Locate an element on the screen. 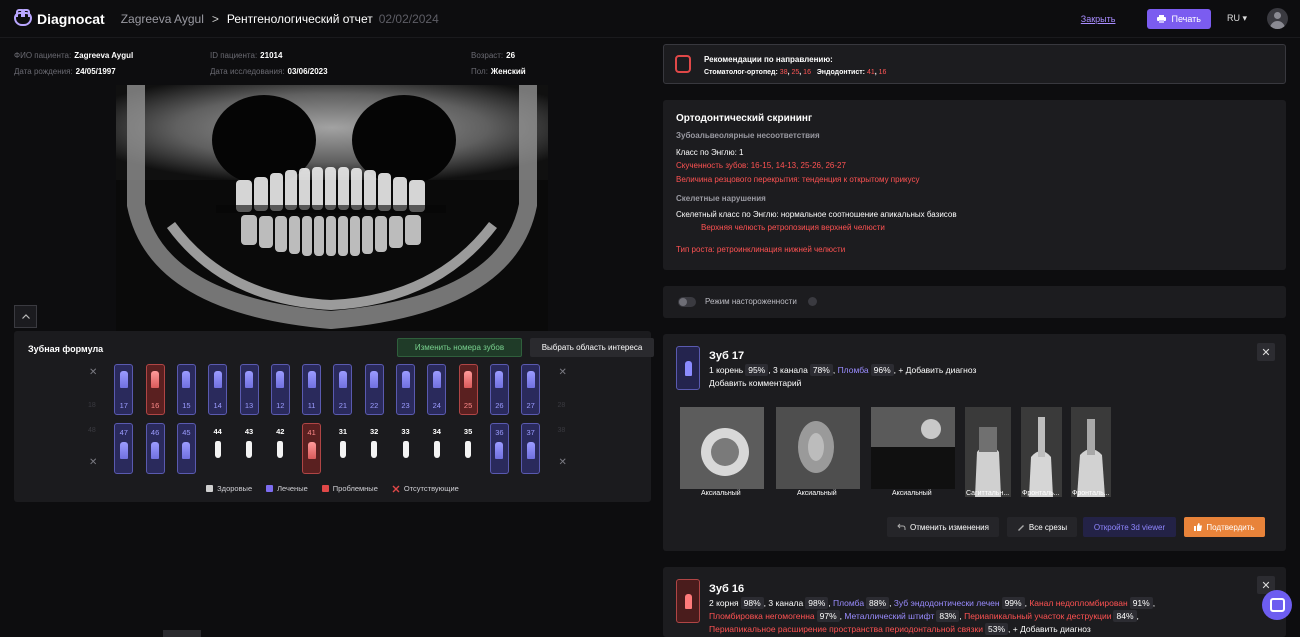  diagnosis-underfill: Канал недопломбирован is located at coordinates (1078, 603).